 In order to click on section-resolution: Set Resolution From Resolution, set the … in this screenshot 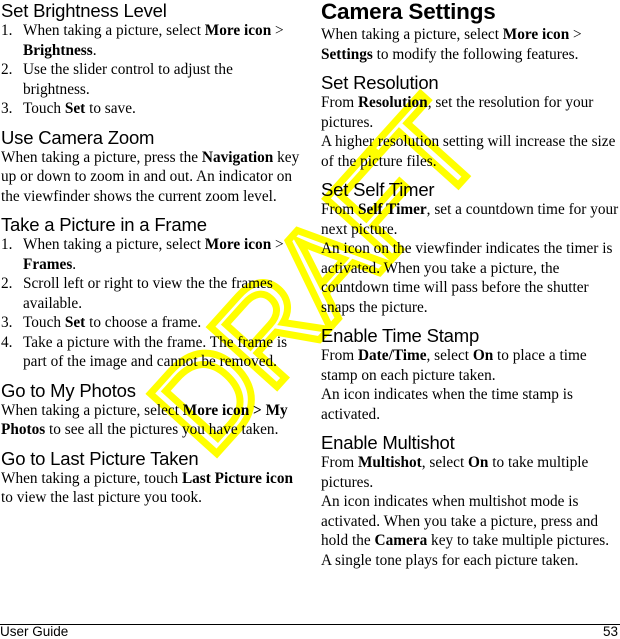, I will do `click(470, 121)`.